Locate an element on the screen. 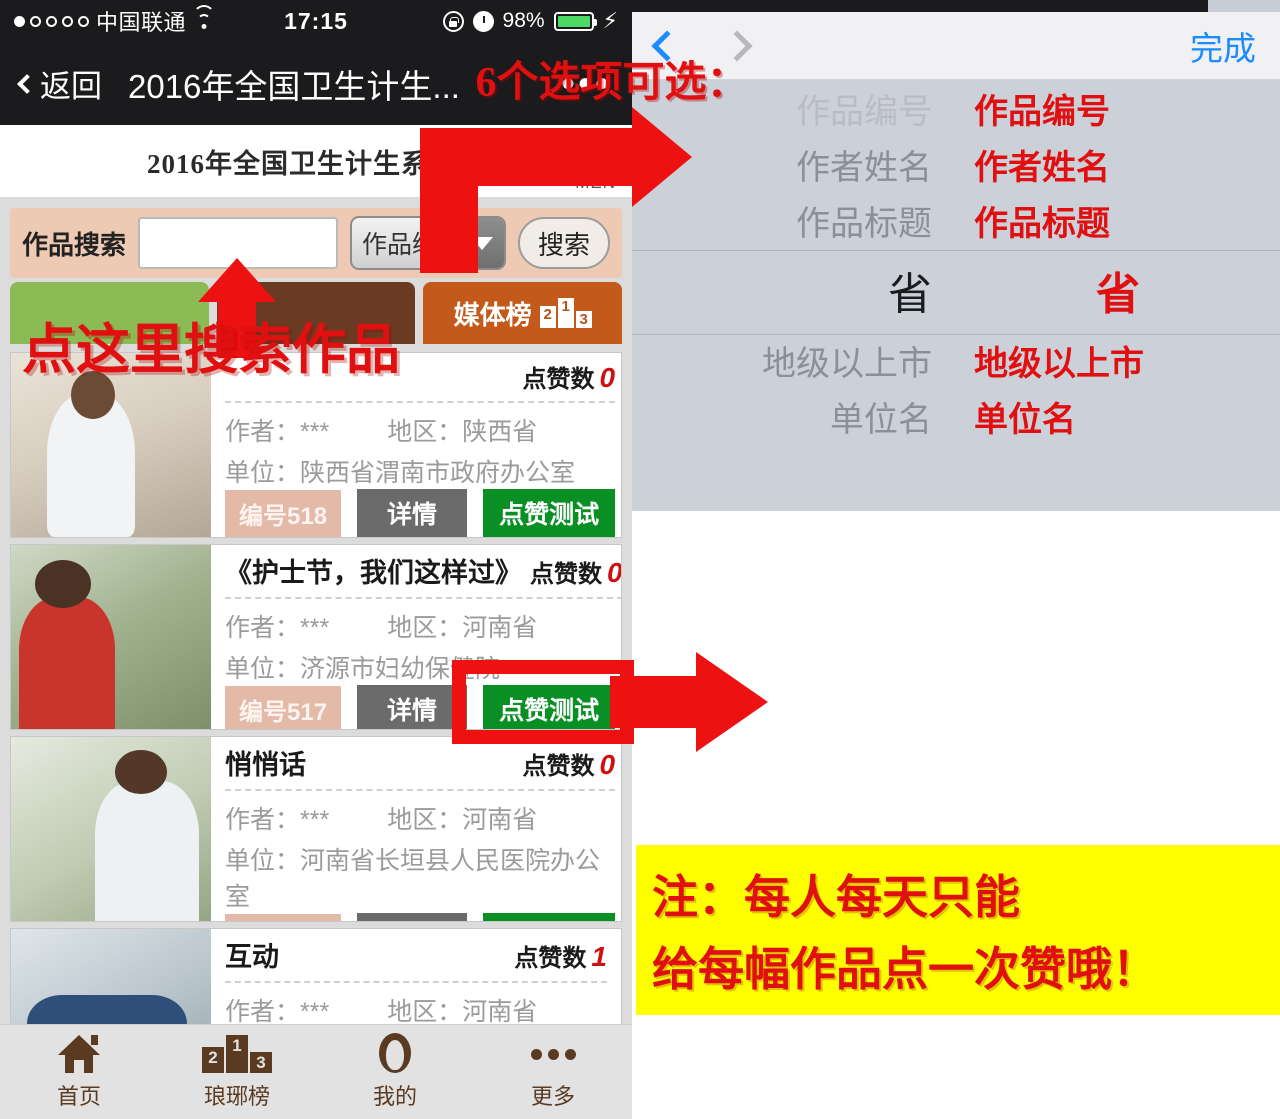  list-item: 互动 点赞数 1 作者：*** 地区：河南省 is located at coordinates (316, 976).